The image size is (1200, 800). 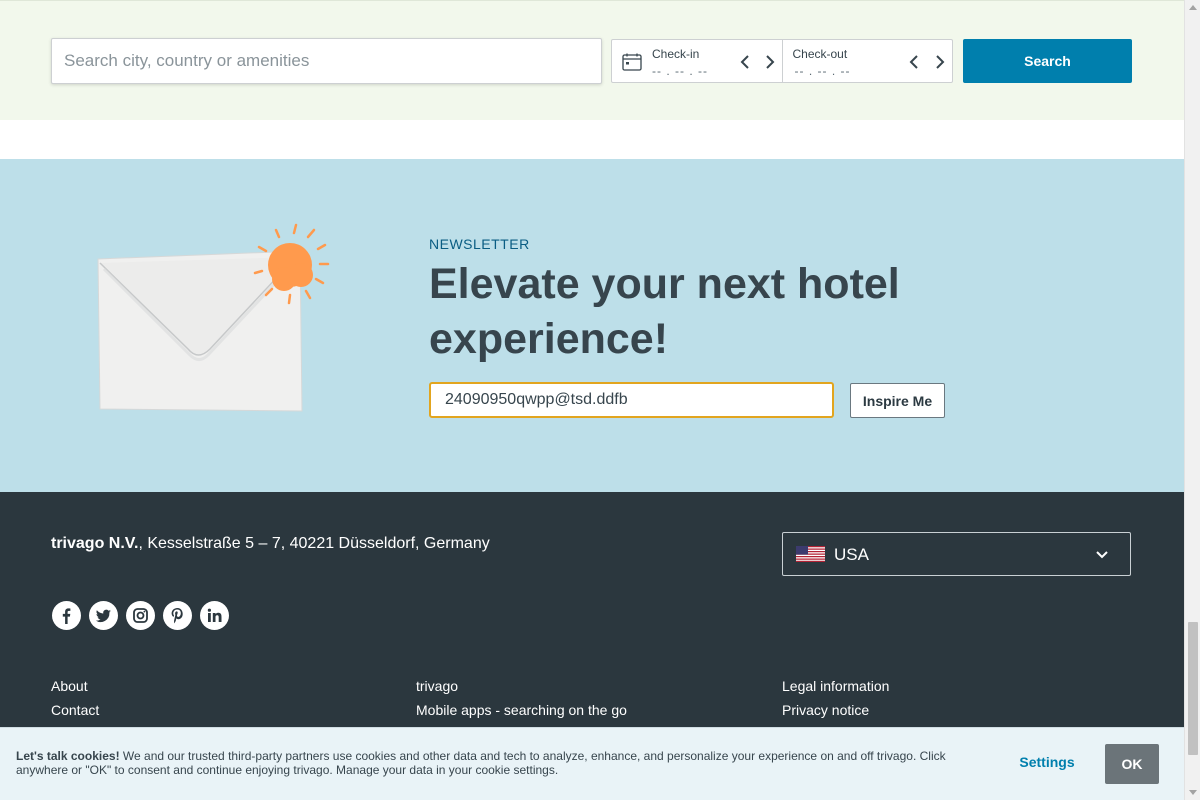 I want to click on scroll-down-arrow-icon, so click(x=1193, y=792).